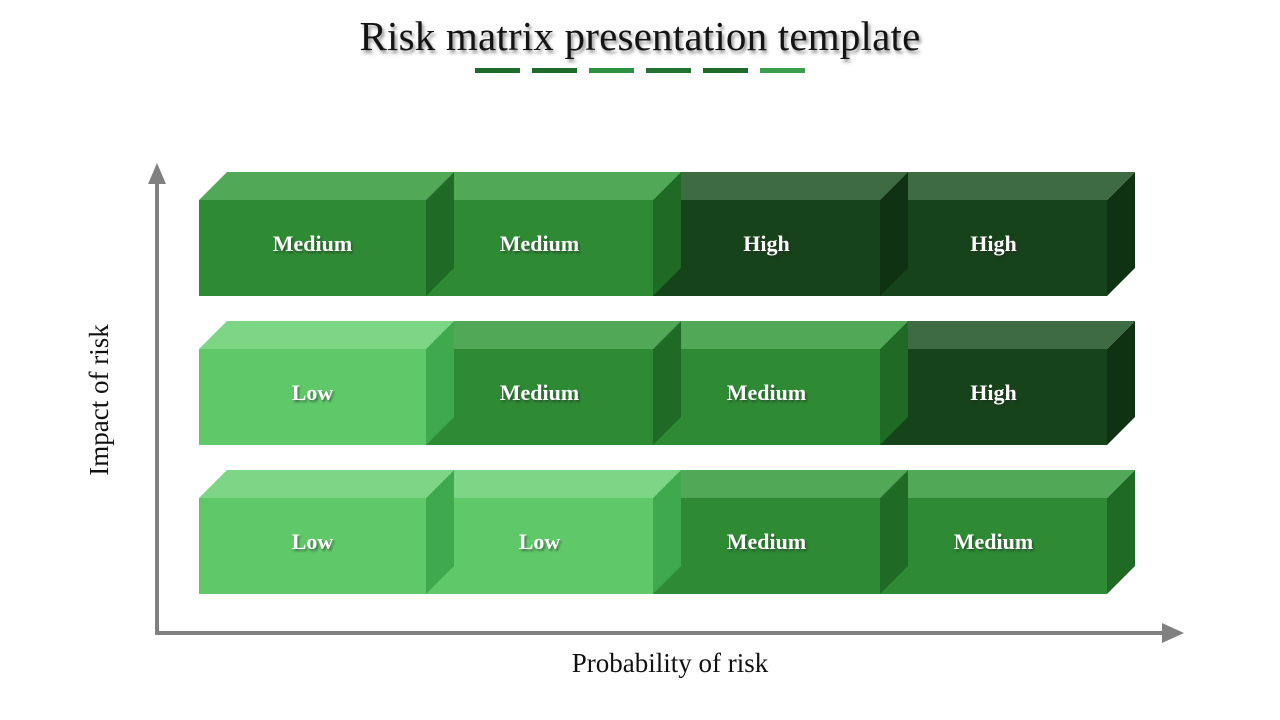 Image resolution: width=1280 pixels, height=720 pixels. I want to click on risk-cell-medium-r2c2, so click(780, 532).